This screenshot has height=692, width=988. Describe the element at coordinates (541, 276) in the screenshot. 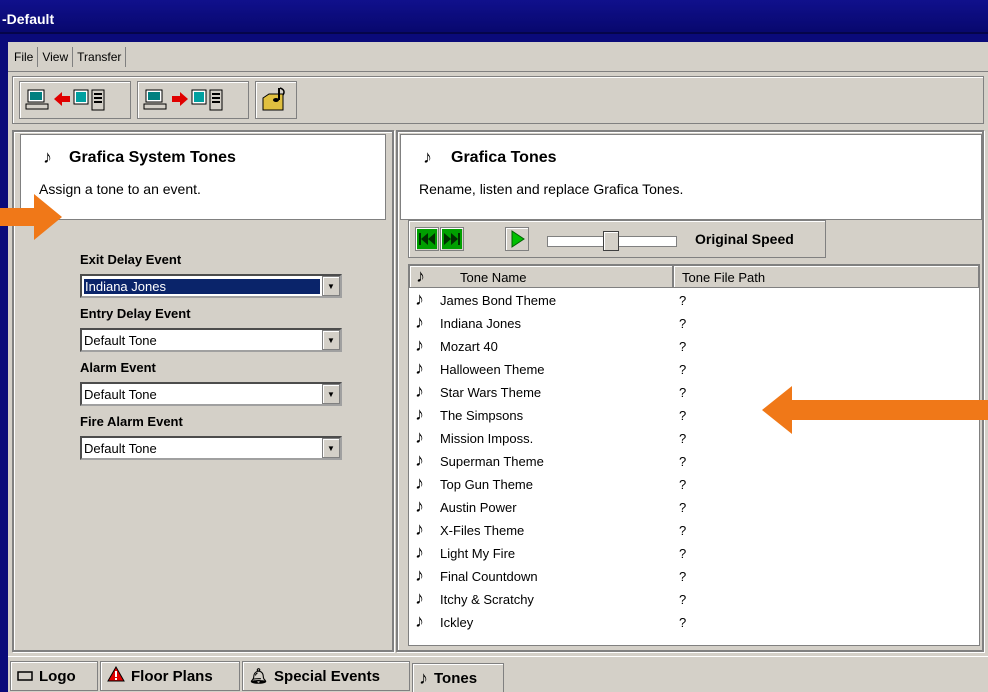

I see `tone-name-header: ♪ Tone Name` at that location.